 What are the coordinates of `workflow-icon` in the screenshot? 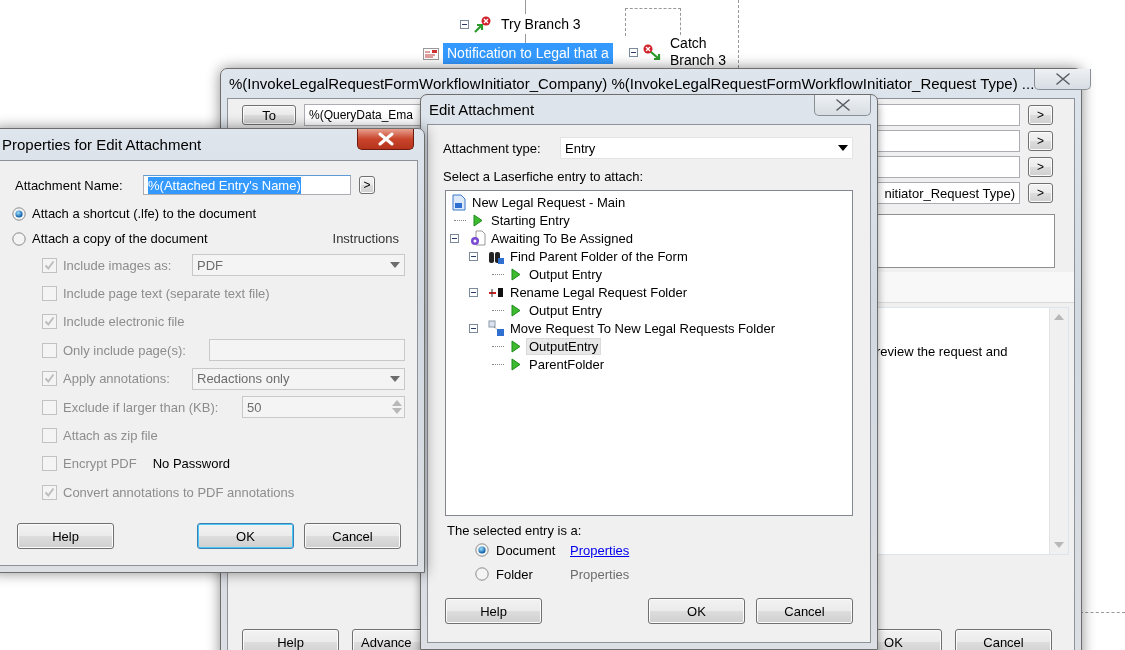 It's located at (458, 202).